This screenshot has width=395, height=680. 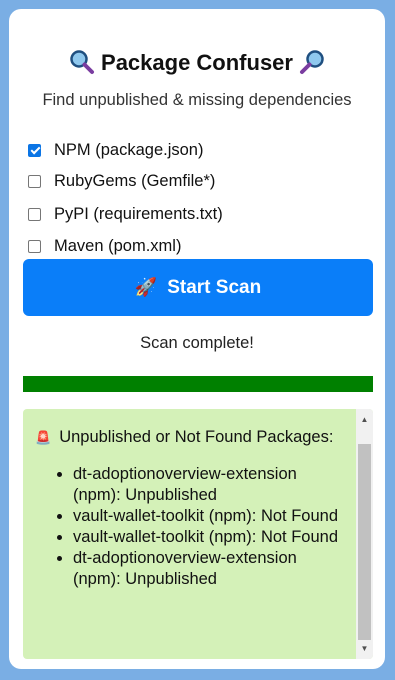 What do you see at coordinates (138, 213) in the screenshot?
I see `option-label: PyPI (requirements.txt)` at bounding box center [138, 213].